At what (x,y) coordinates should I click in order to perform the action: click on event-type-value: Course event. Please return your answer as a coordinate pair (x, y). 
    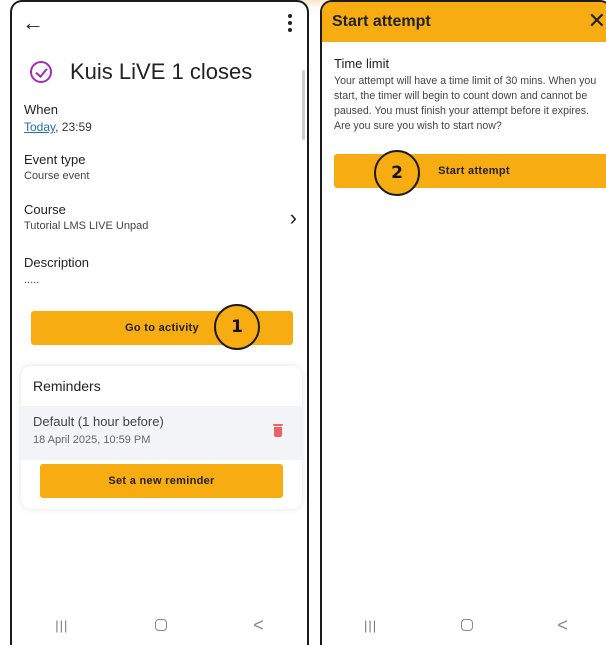
    Looking at the image, I should click on (57, 176).